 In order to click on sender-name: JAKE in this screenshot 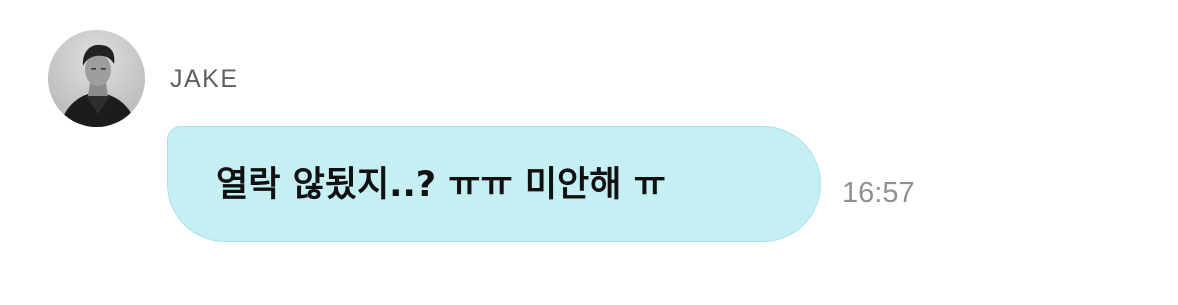, I will do `click(204, 79)`.